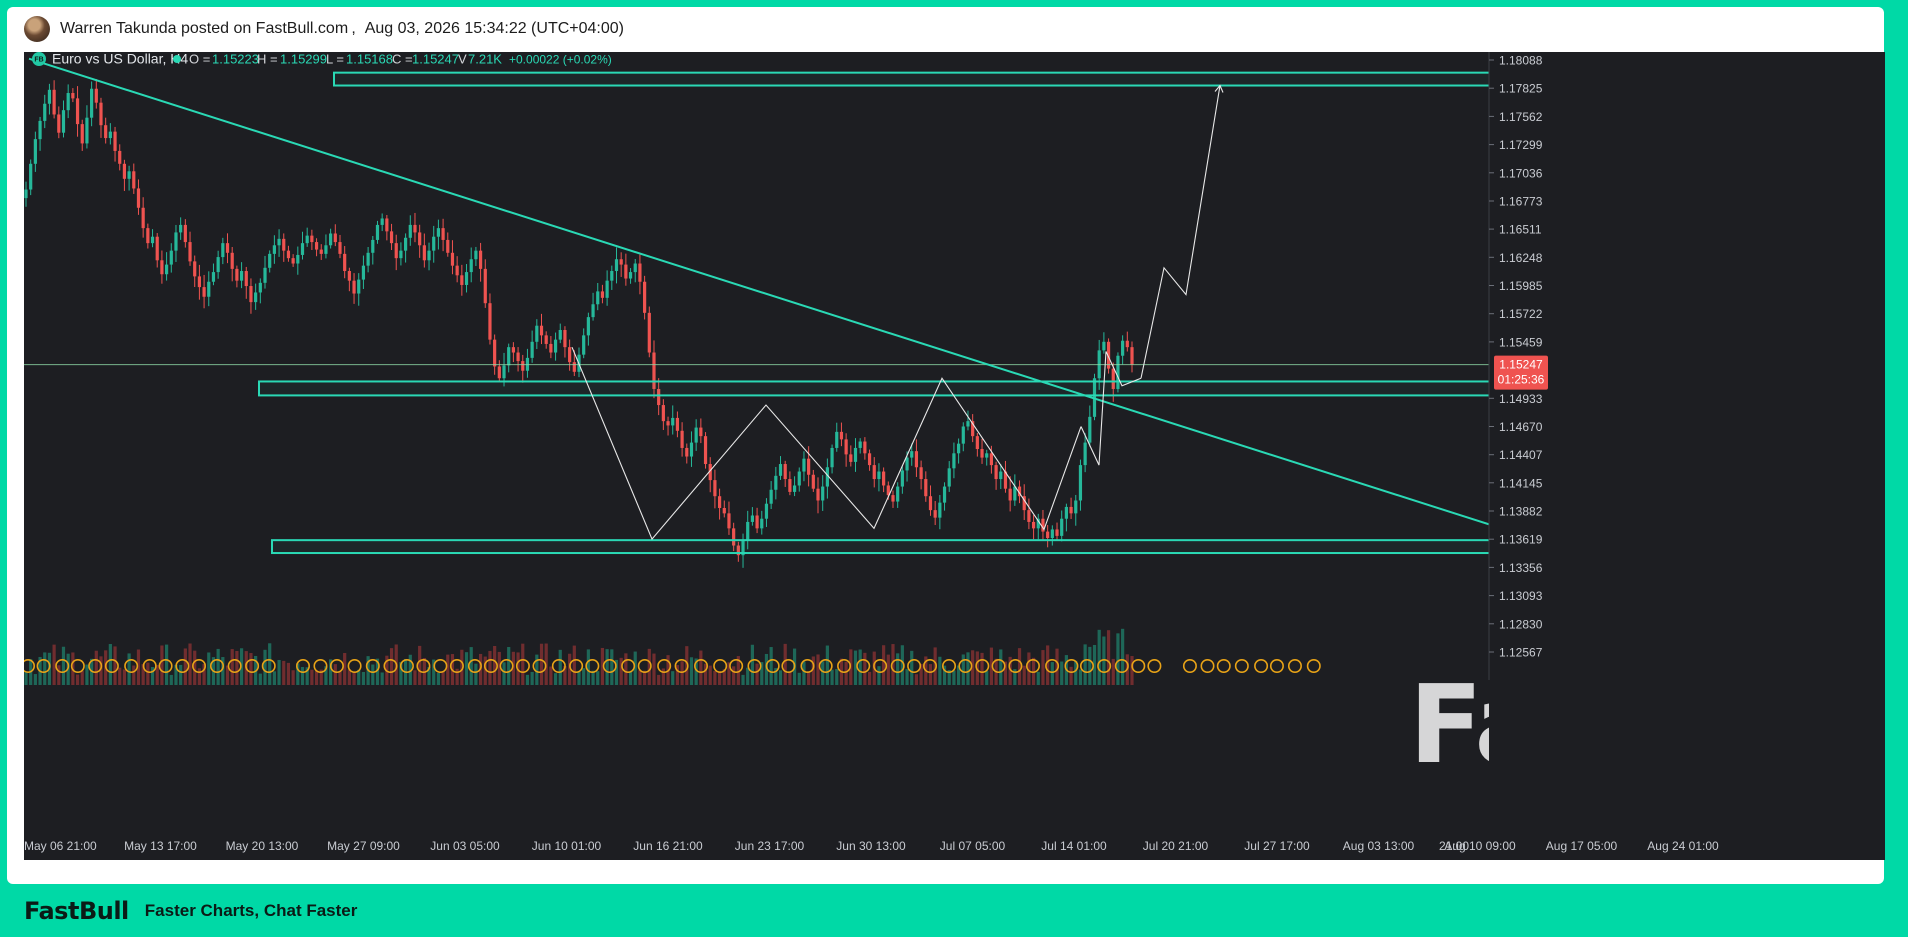 This screenshot has width=1908, height=937. I want to click on close-value: 1.15247, so click(435, 59).